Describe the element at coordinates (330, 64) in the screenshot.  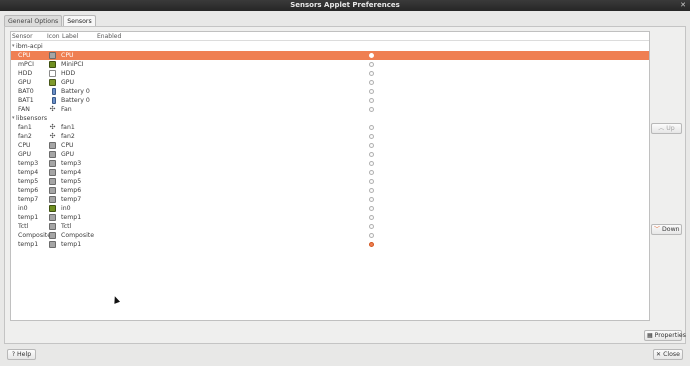
I see `sensor-row: mPCI MiniPCI` at that location.